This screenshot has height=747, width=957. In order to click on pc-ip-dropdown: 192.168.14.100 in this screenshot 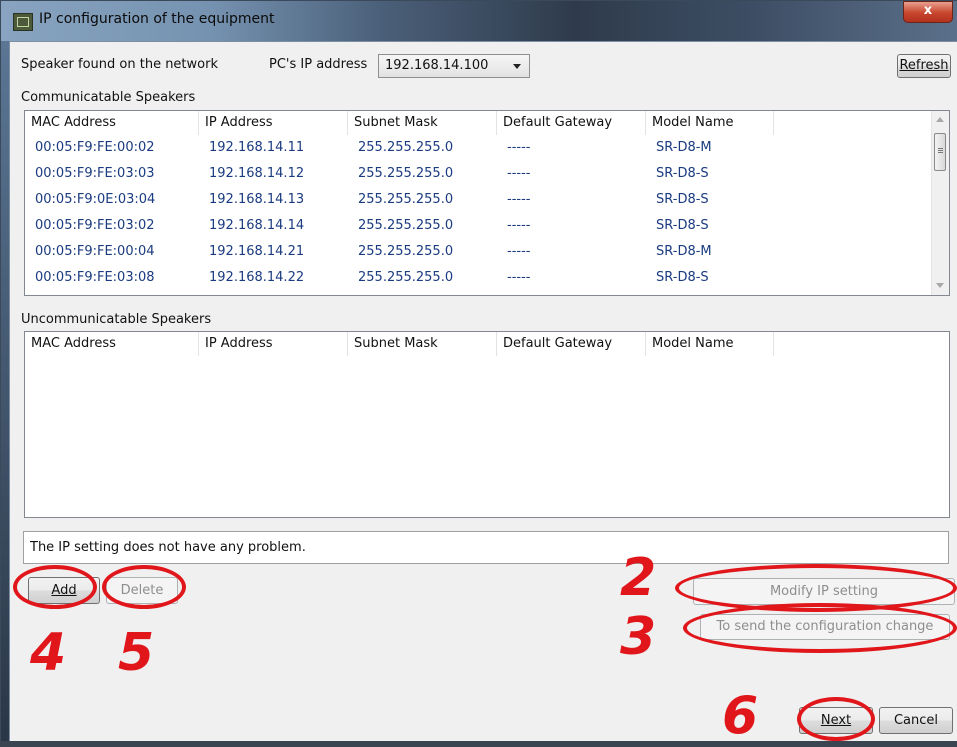, I will do `click(454, 66)`.